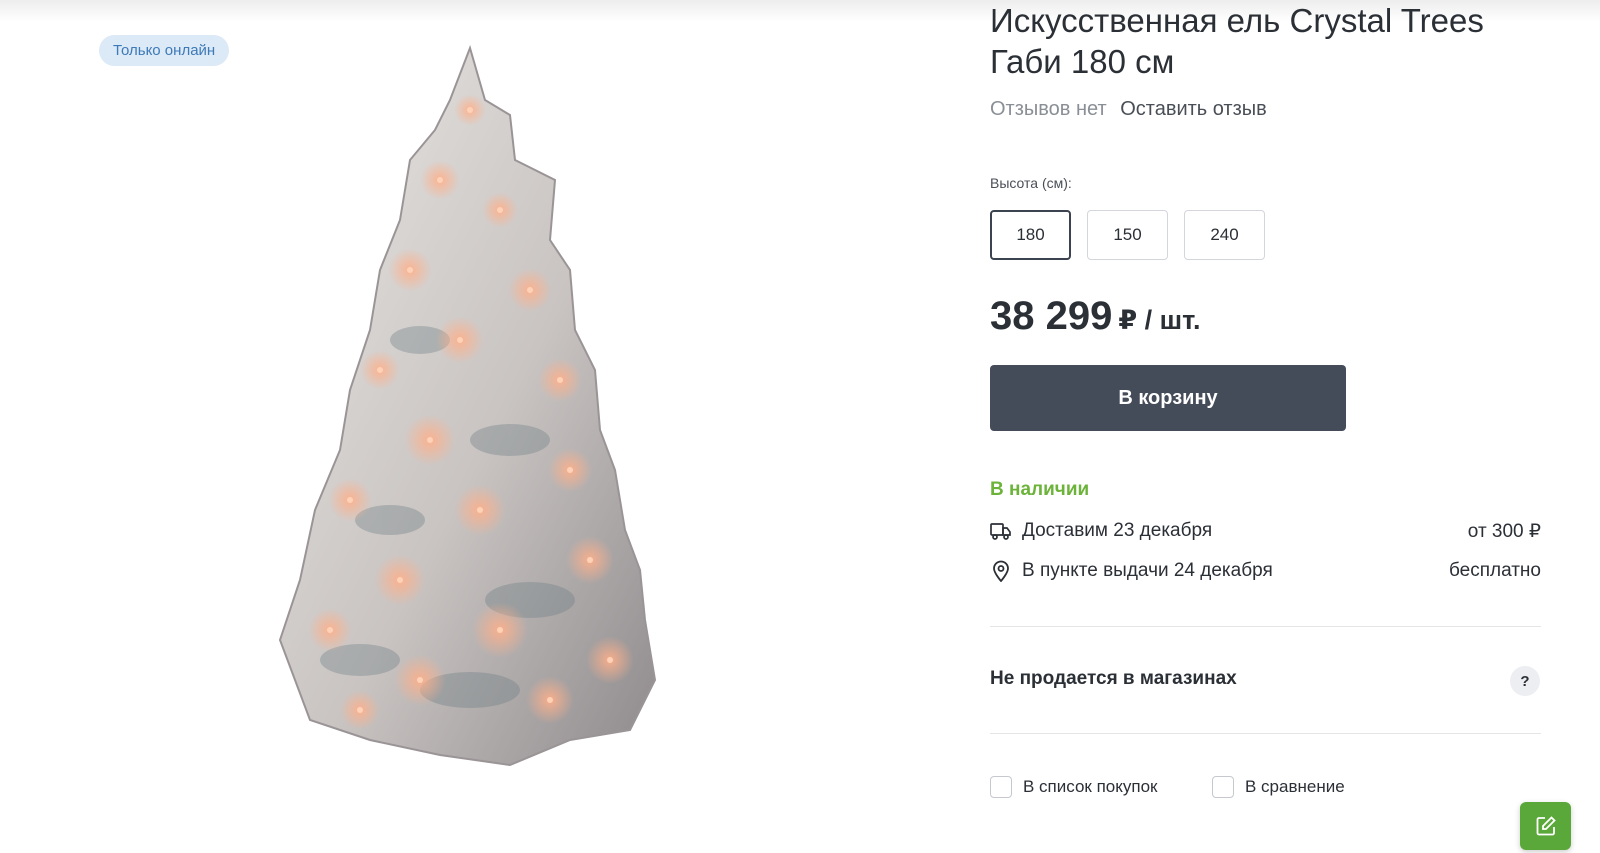 The width and height of the screenshot is (1600, 853). Describe the element at coordinates (1147, 570) in the screenshot. I see `delivery-pickup-text: В пункте выдачи 24 декабря` at that location.